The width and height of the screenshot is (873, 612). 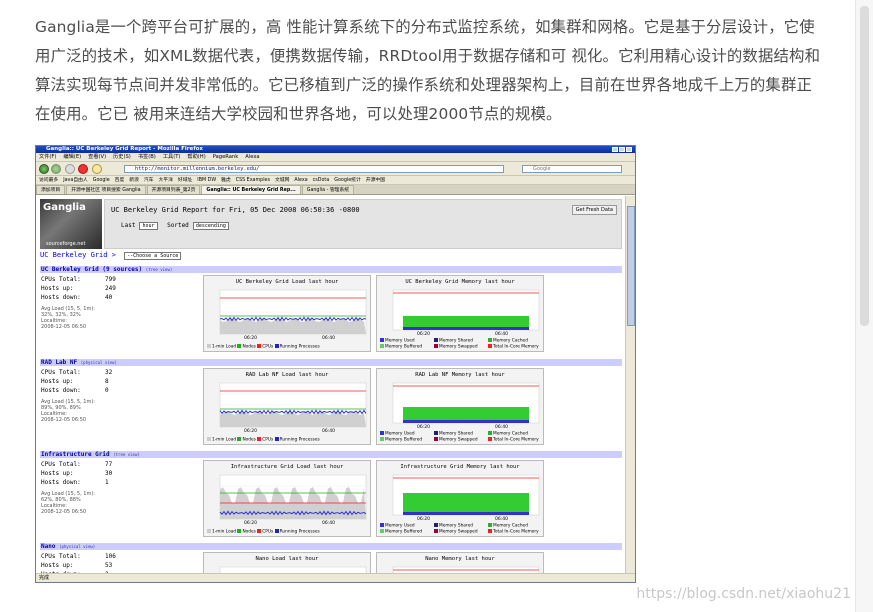 I want to click on bookmark-item: 雅虎, so click(x=226, y=180).